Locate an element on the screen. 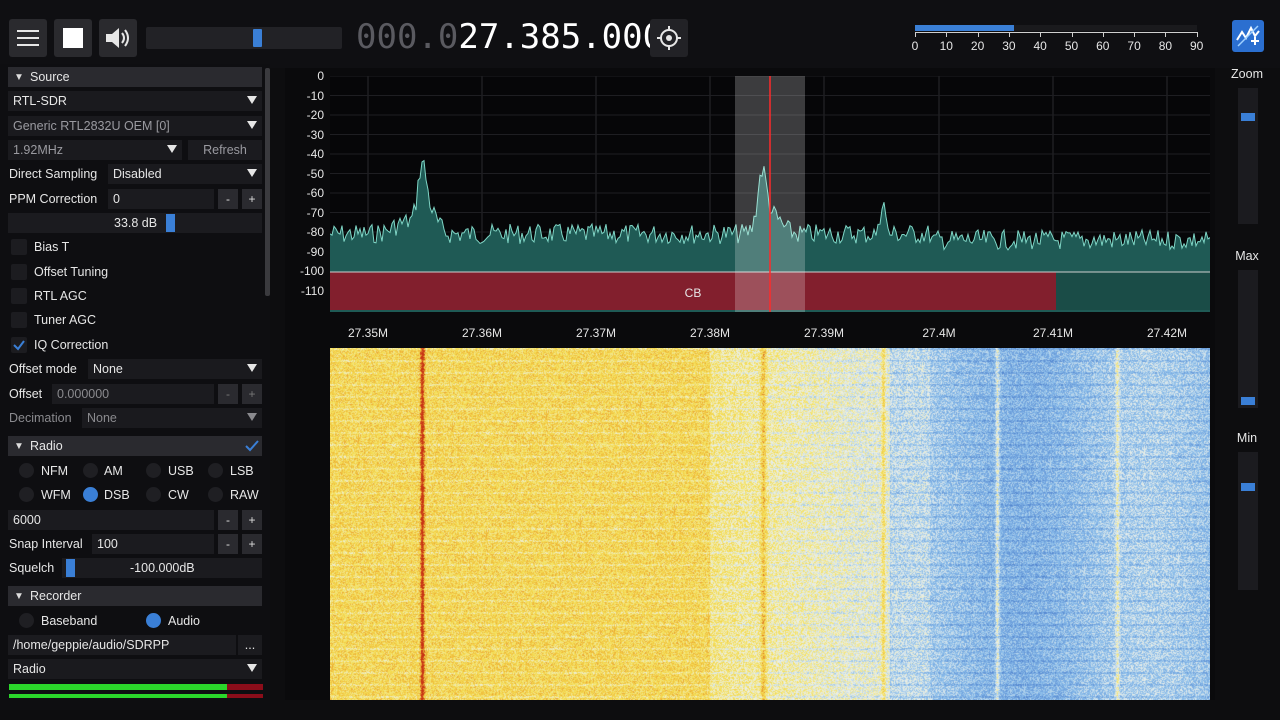 The width and height of the screenshot is (1280, 720). samplerate-select: 1.92MHz is located at coordinates (95, 150).